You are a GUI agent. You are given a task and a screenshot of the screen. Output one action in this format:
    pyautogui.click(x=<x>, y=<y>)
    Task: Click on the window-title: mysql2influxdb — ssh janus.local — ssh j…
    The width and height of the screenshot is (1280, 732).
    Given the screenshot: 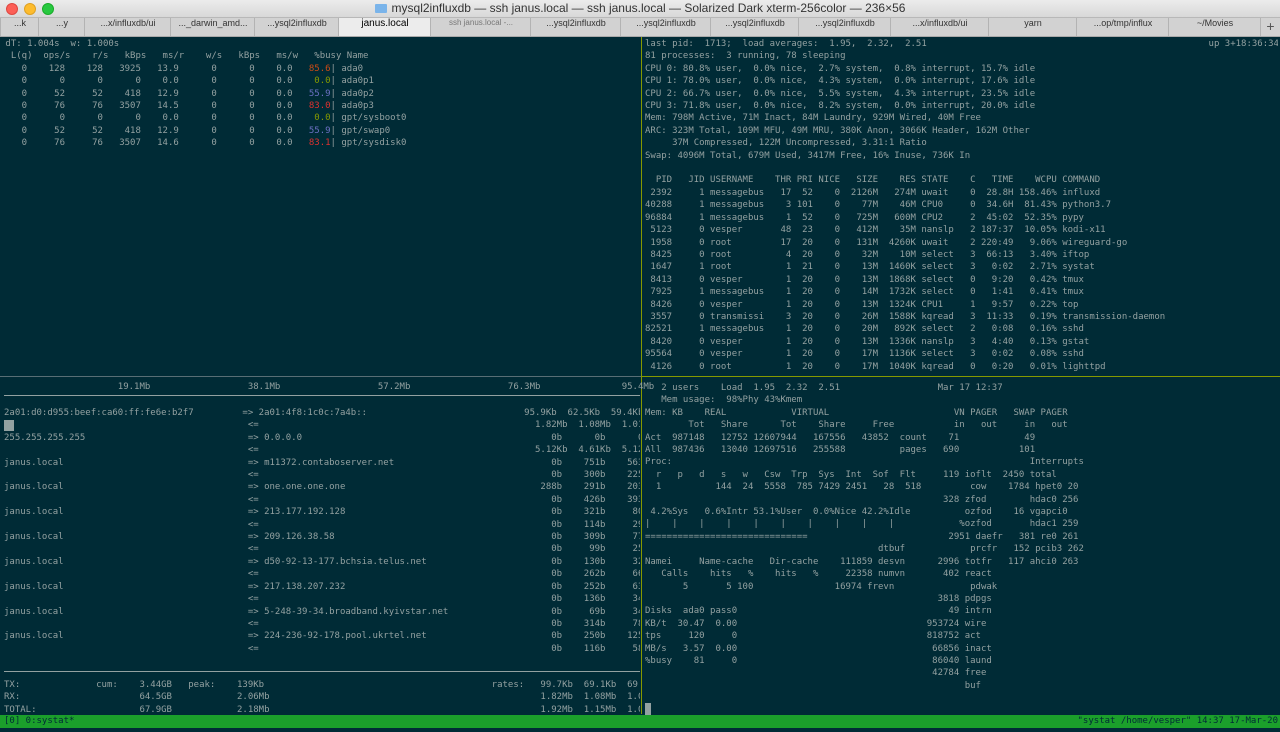 What is the action you would take?
    pyautogui.click(x=640, y=8)
    